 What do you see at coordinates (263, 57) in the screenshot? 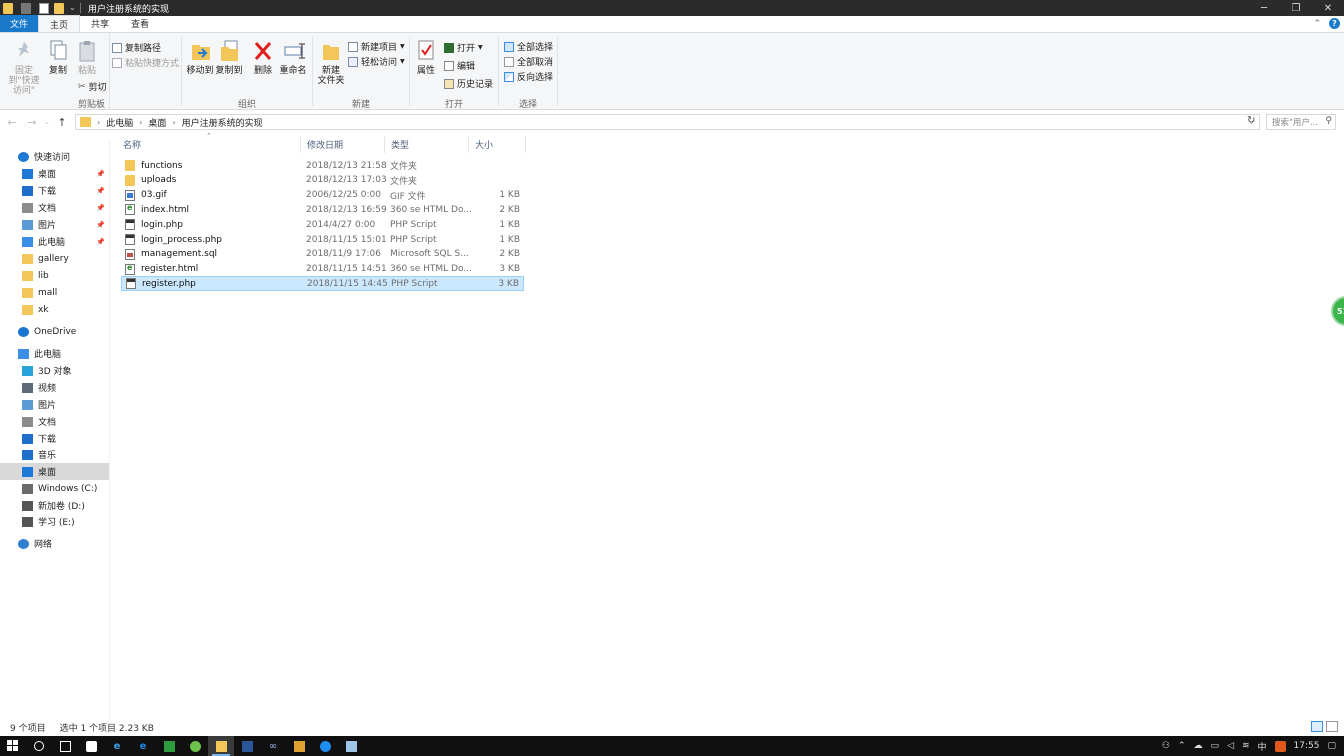
I see `delete-button: 删除` at bounding box center [263, 57].